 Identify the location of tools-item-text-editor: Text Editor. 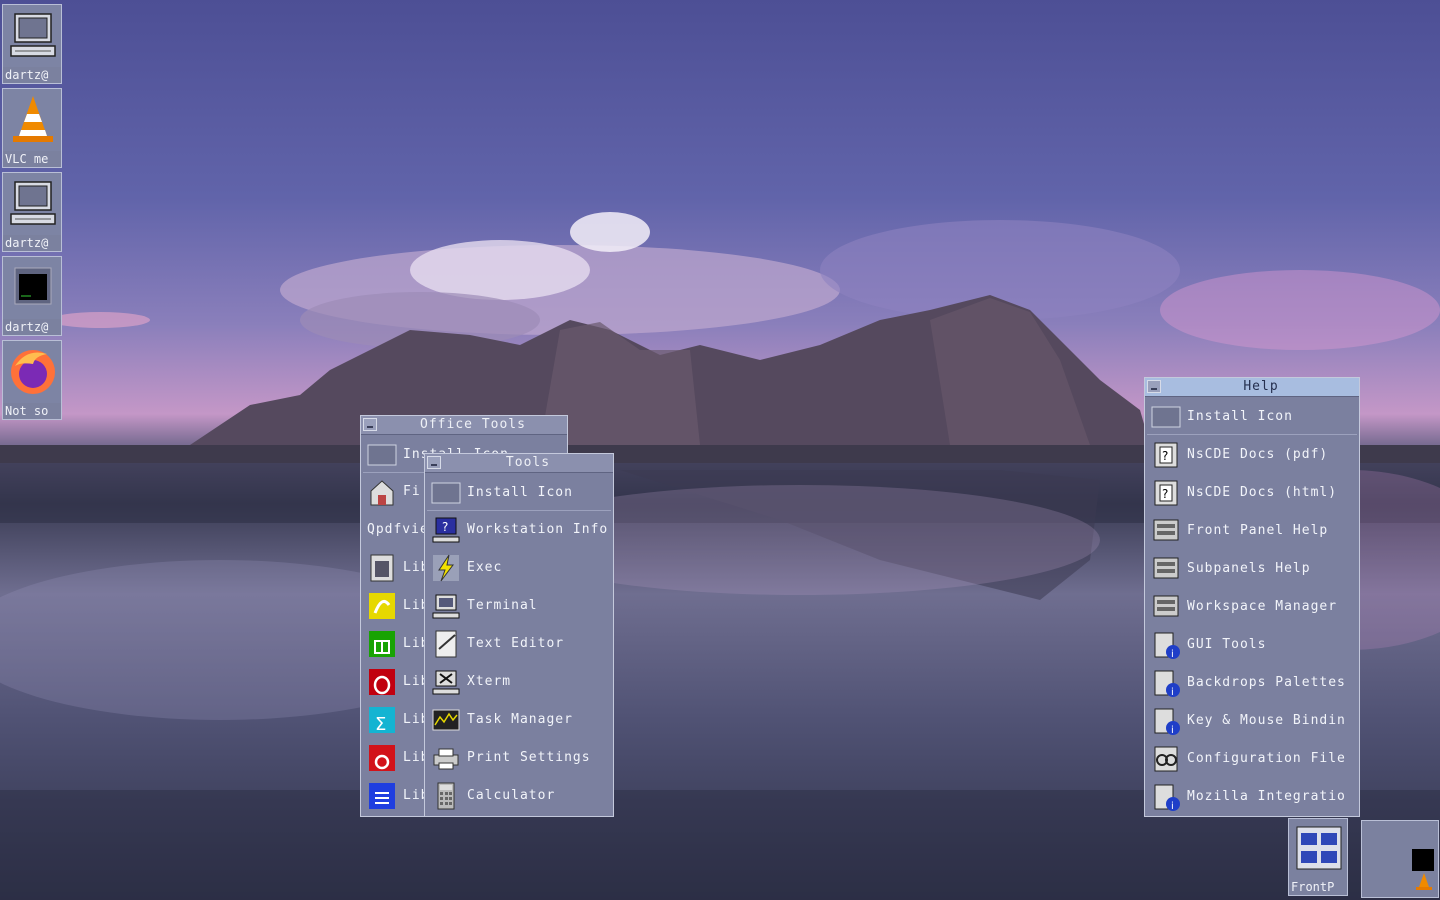
(519, 644).